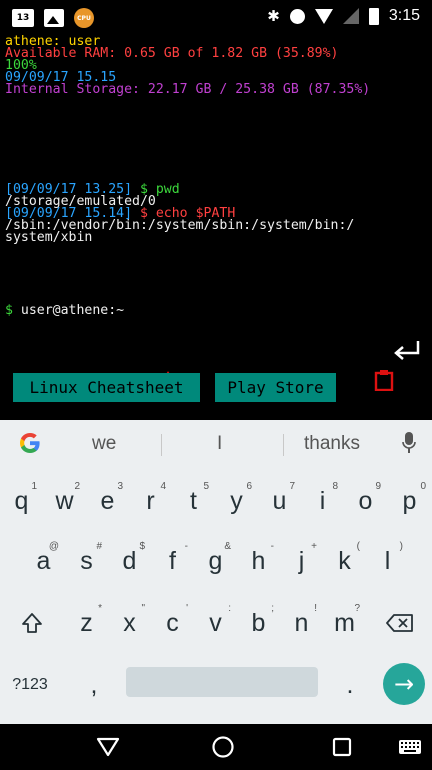  What do you see at coordinates (219, 444) in the screenshot?
I see `suggestion-item: I` at bounding box center [219, 444].